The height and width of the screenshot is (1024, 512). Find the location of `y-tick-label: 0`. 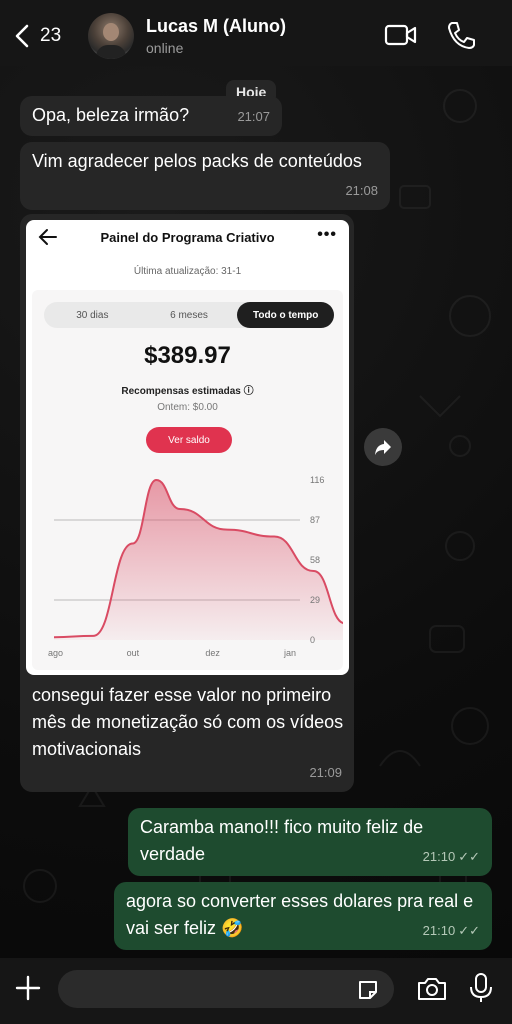

y-tick-label: 0 is located at coordinates (312, 640).